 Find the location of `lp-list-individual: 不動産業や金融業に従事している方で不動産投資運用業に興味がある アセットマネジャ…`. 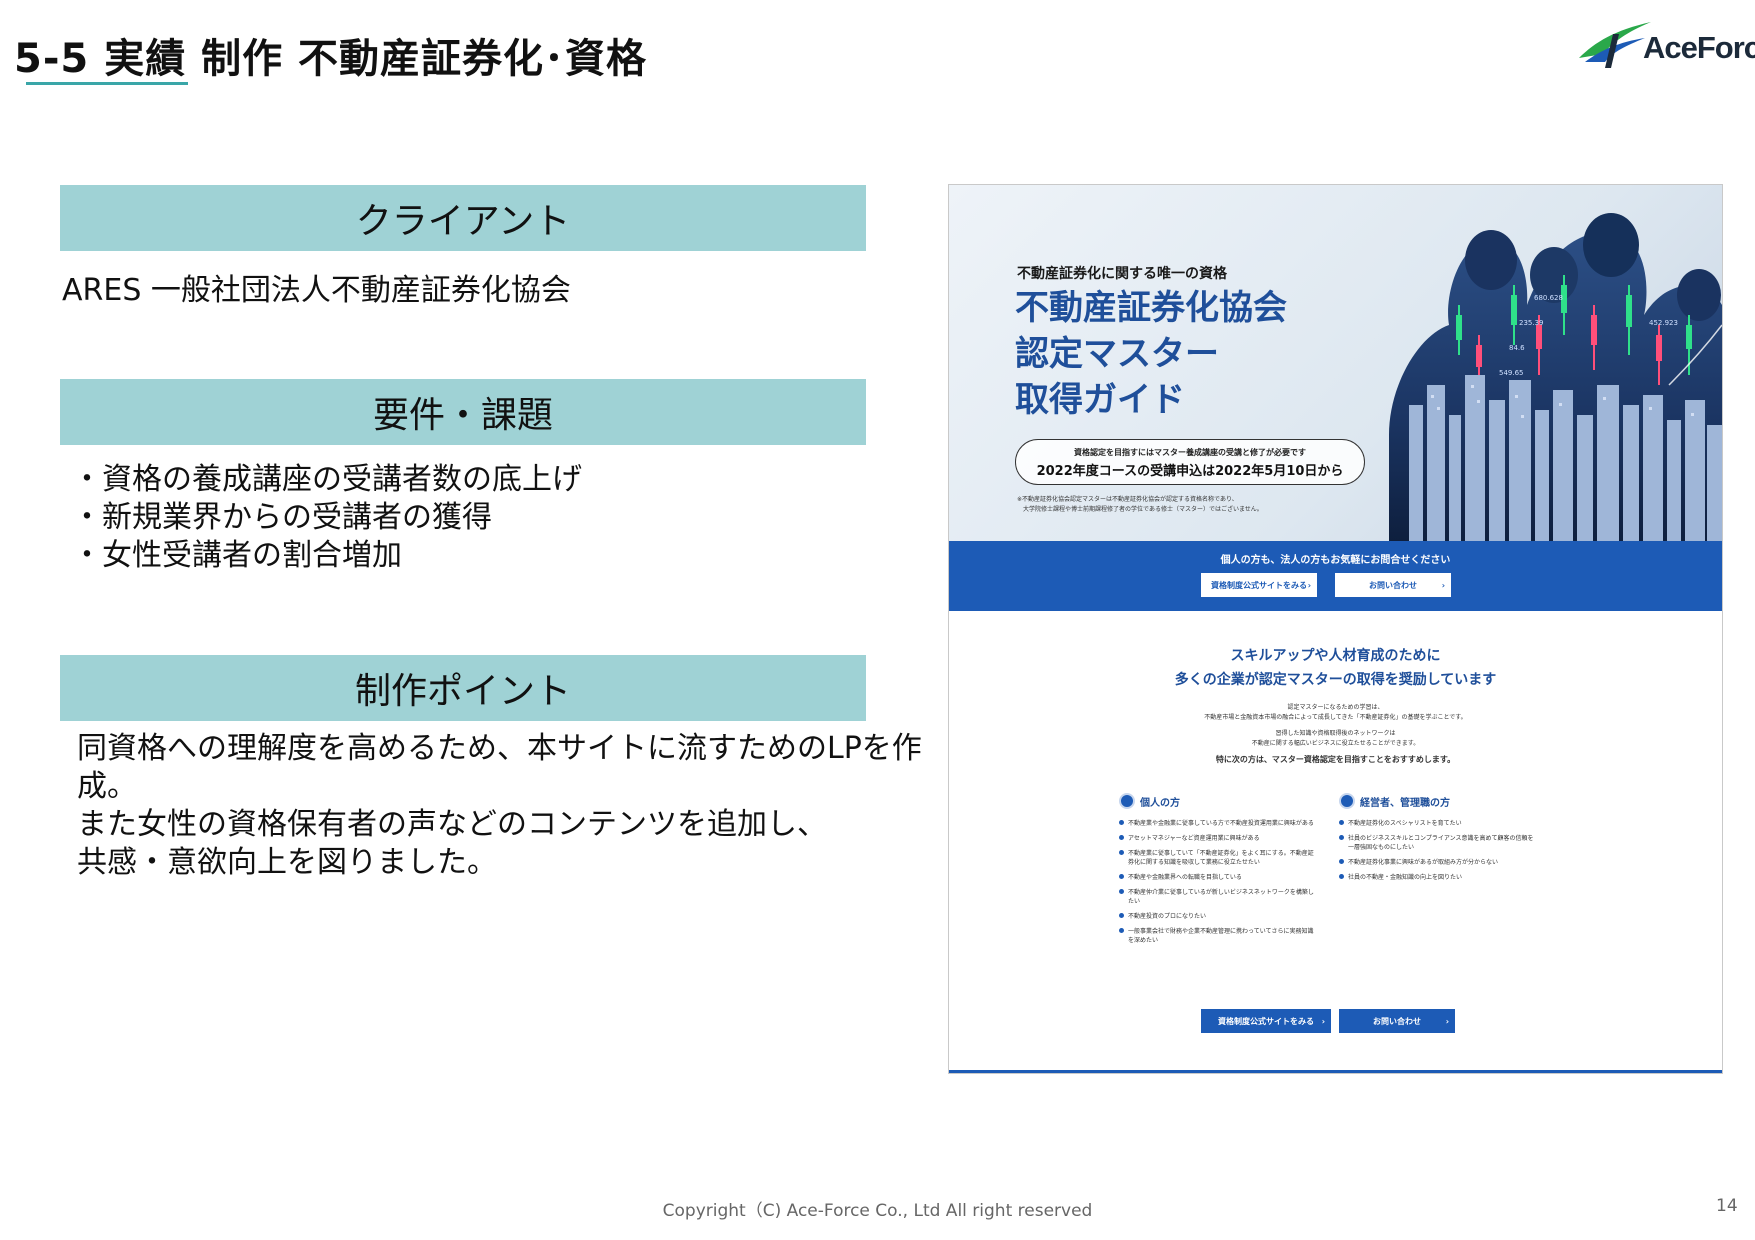

lp-list-individual: 不動産業や金融業に従事している方で不動産投資運用業に興味がある アセットマネジャ… is located at coordinates (1219, 885).